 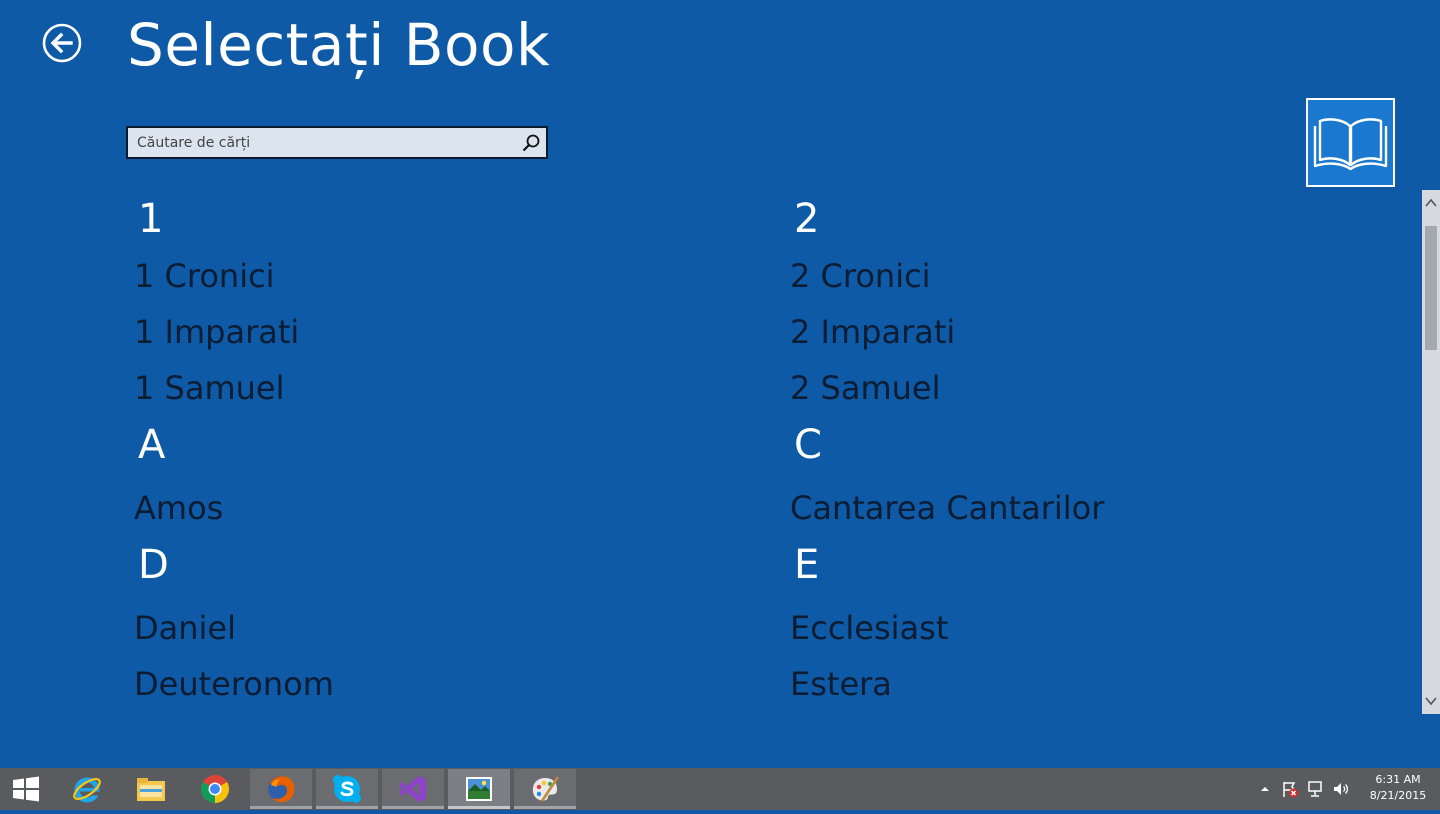 I want to click on windows-logo-icon, so click(x=26, y=789).